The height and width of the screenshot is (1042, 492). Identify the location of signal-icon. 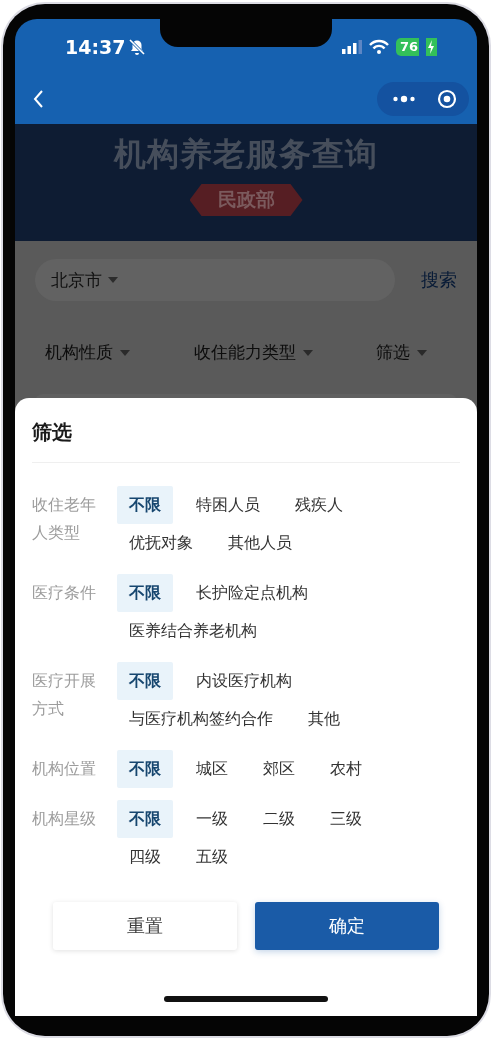
(351, 46).